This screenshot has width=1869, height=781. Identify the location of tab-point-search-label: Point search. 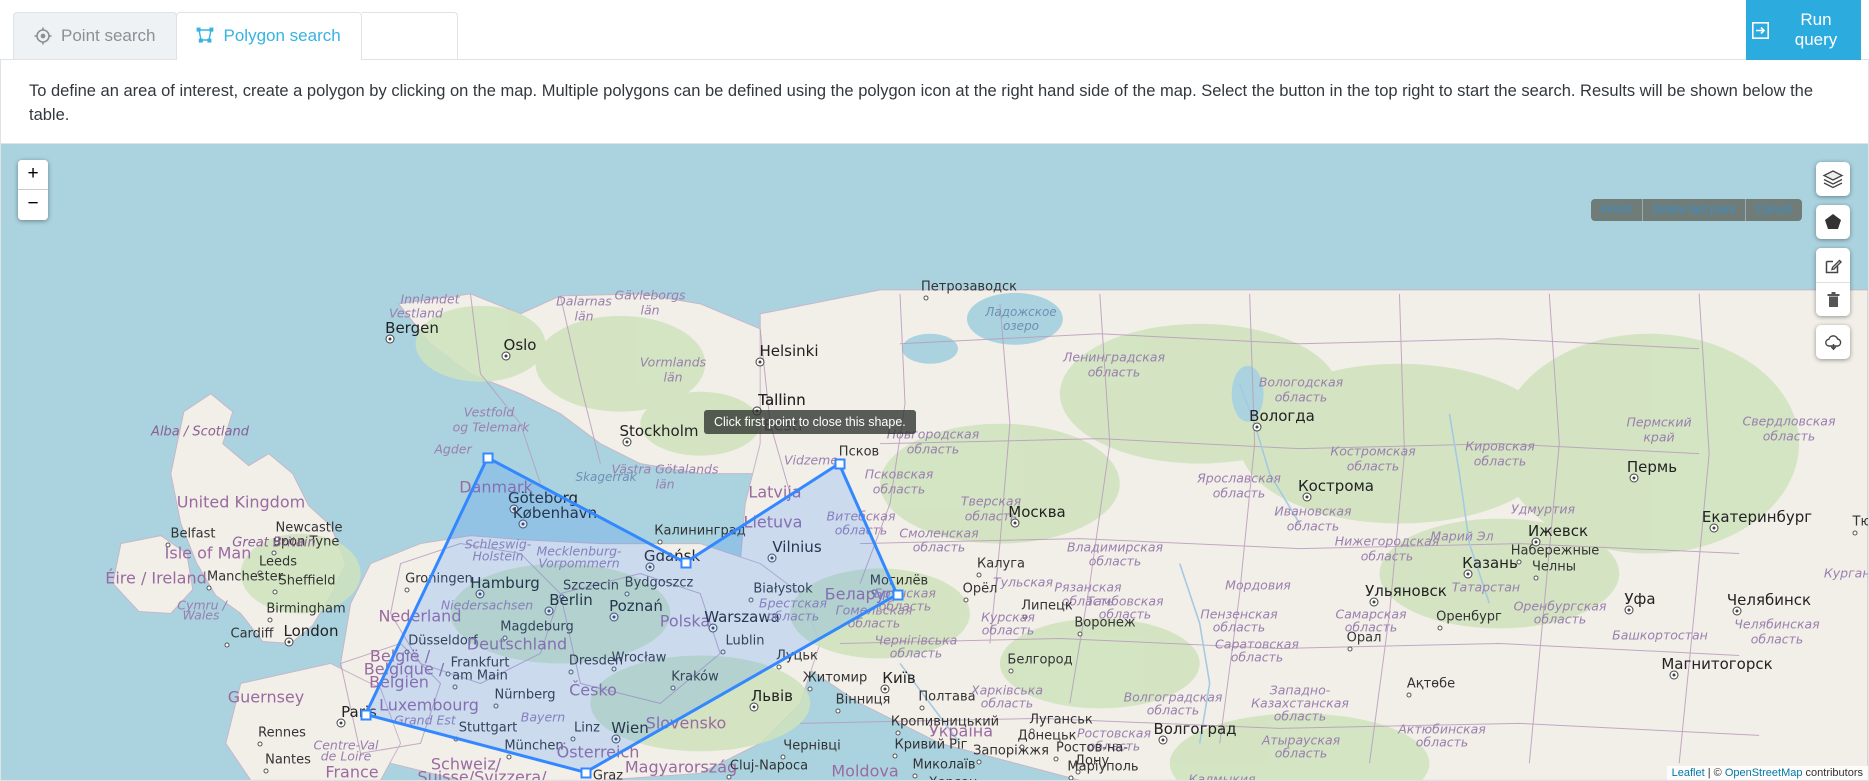
(108, 35).